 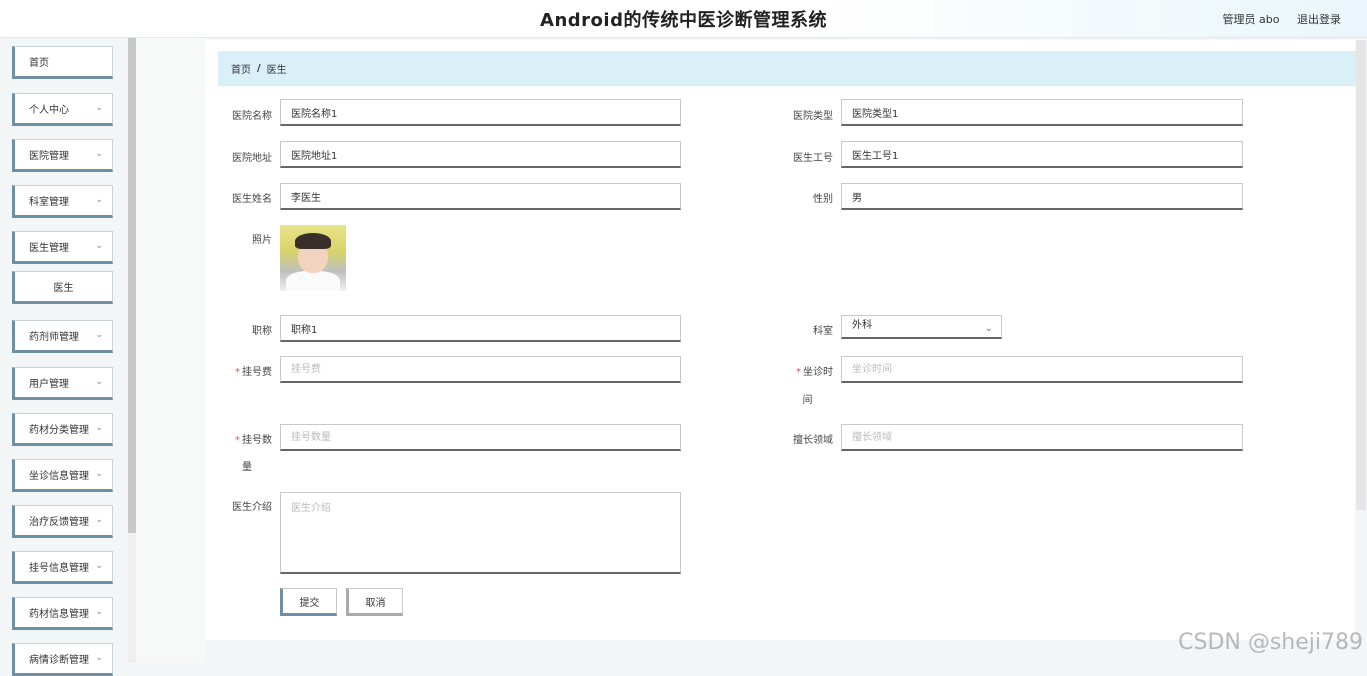 What do you see at coordinates (480, 196) in the screenshot?
I see `doctor-name-field` at bounding box center [480, 196].